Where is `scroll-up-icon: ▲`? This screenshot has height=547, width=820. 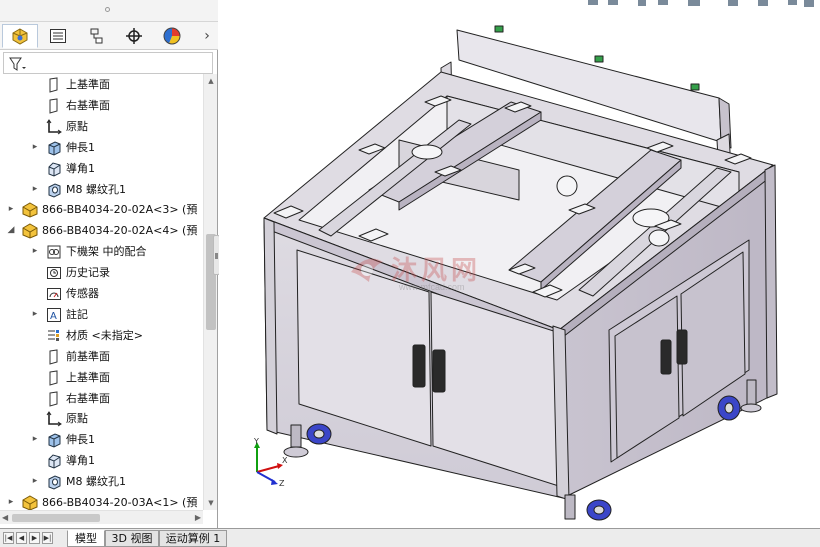
scroll-up-icon: ▲ is located at coordinates (211, 81).